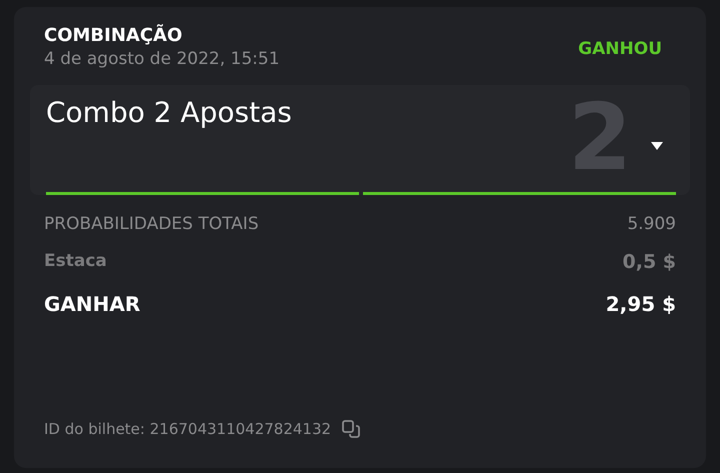 The height and width of the screenshot is (473, 720). What do you see at coordinates (657, 146) in the screenshot?
I see `caret-icon` at bounding box center [657, 146].